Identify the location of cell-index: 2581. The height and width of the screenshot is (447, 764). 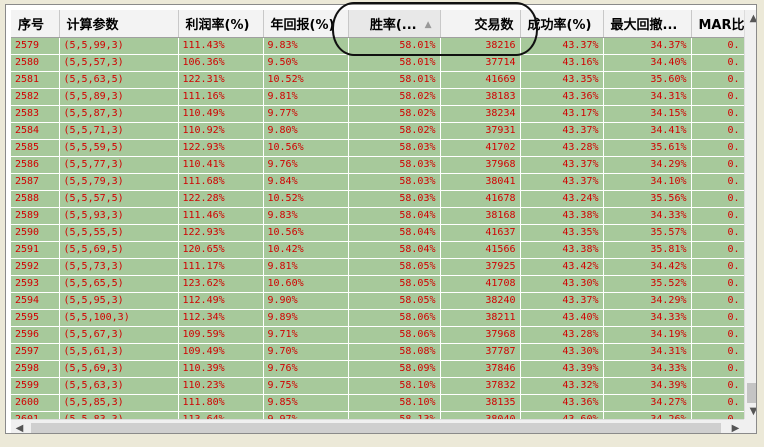
(35, 80).